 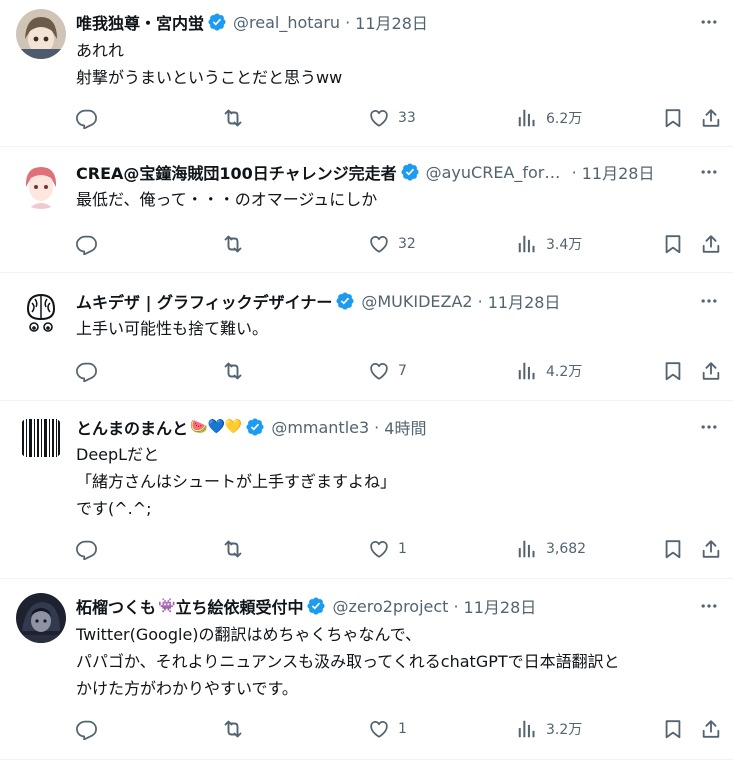 What do you see at coordinates (416, 301) in the screenshot?
I see `user-handle: @MUKIDEZA2` at bounding box center [416, 301].